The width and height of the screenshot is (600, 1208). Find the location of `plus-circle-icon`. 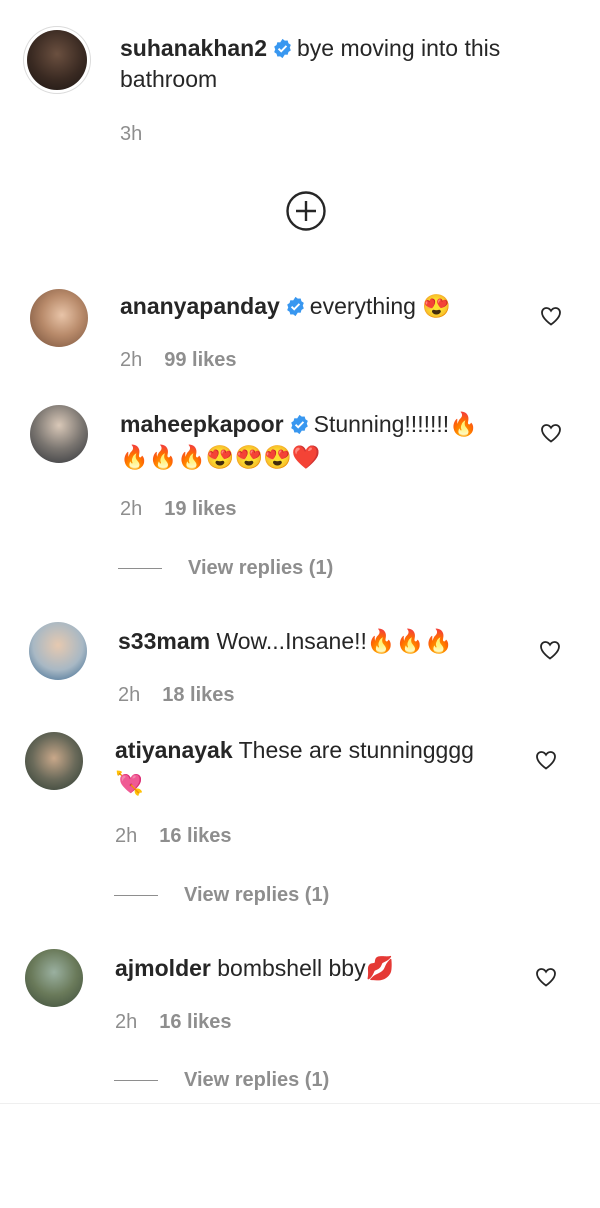

plus-circle-icon is located at coordinates (306, 211).